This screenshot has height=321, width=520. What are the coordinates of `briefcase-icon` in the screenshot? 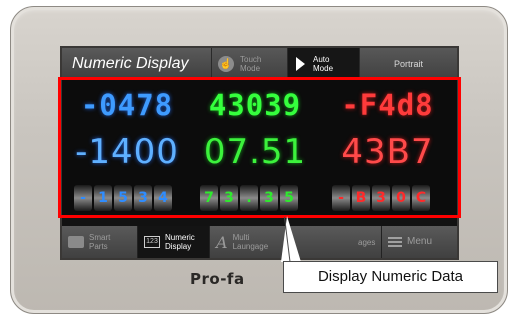 It's located at (76, 242).